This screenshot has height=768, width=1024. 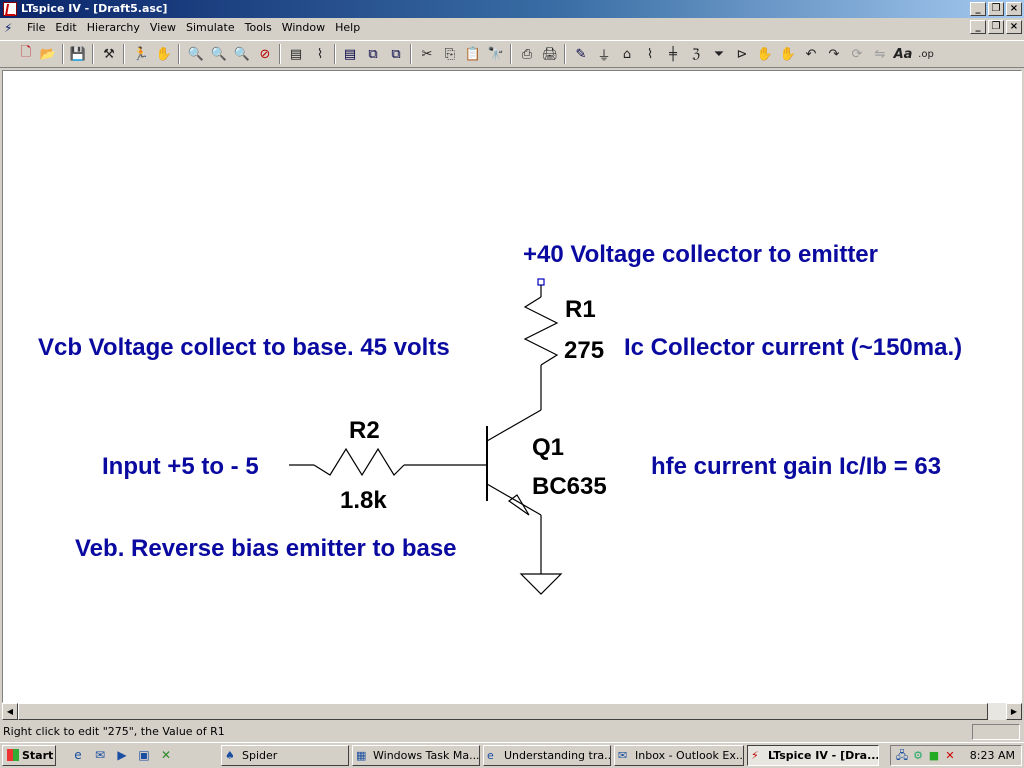 I want to click on excel-icon: ✕, so click(x=166, y=755).